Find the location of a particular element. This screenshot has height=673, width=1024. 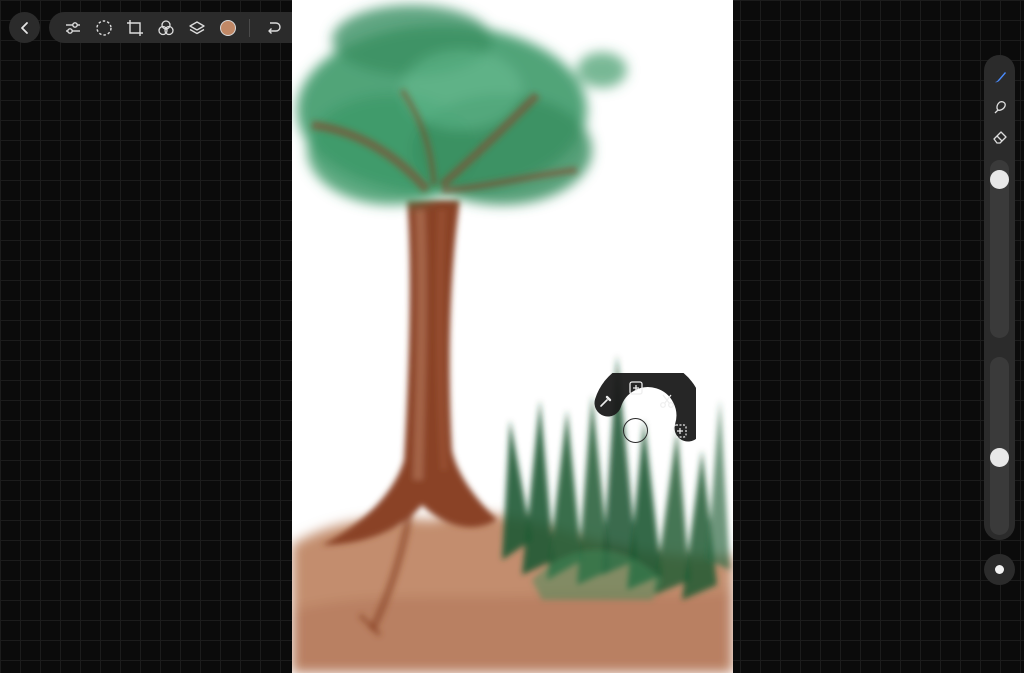

eyedropper-icon is located at coordinates (606, 401).